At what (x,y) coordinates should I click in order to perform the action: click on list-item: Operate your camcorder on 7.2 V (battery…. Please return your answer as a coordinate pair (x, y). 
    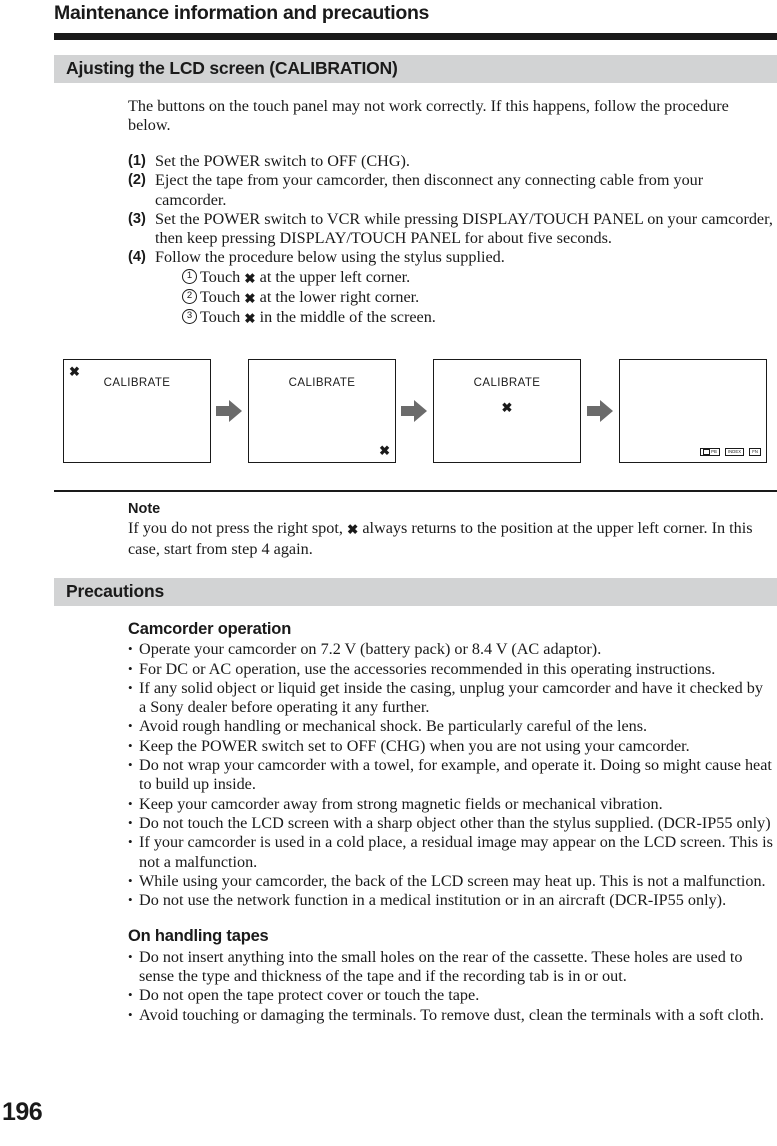
    Looking at the image, I should click on (451, 649).